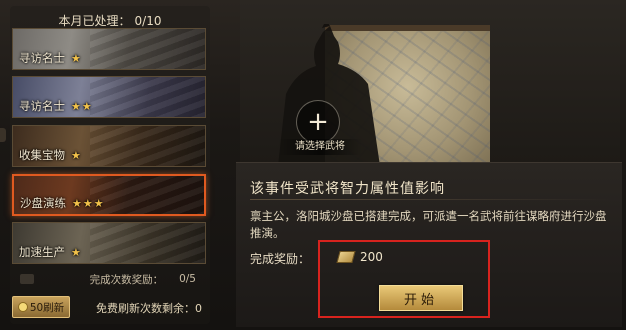 This screenshot has width=626, height=330. Describe the element at coordinates (371, 257) in the screenshot. I see `reward-value: 200` at that location.